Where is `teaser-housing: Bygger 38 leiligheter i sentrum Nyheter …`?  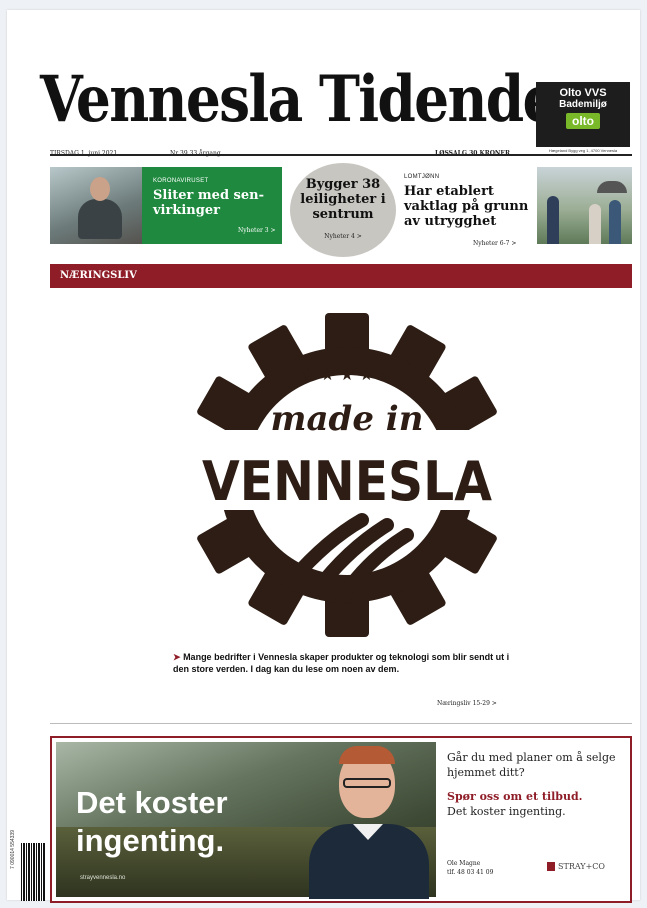 teaser-housing: Bygger 38 leiligheter i sentrum Nyheter … is located at coordinates (343, 210).